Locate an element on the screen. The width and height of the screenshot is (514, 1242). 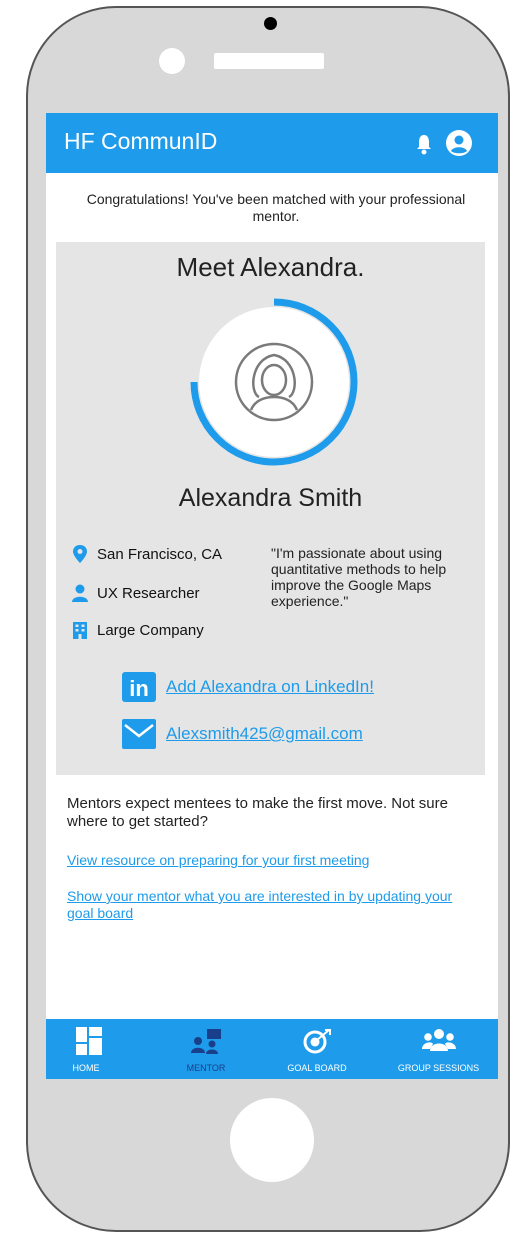
mentor-name: Alexandra Smith is located at coordinates (270, 498).